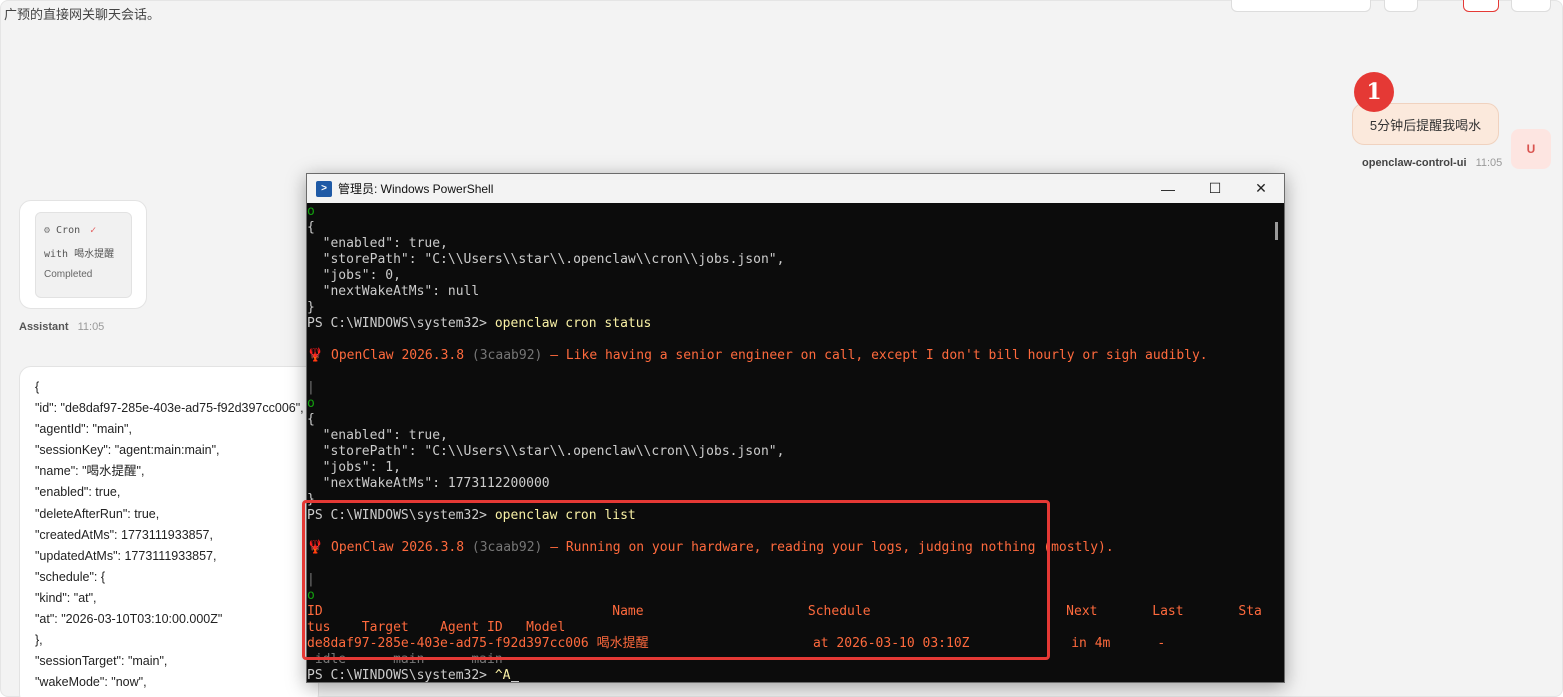 The image size is (1563, 697). Describe the element at coordinates (324, 188) in the screenshot. I see `powershell-icon: >` at that location.